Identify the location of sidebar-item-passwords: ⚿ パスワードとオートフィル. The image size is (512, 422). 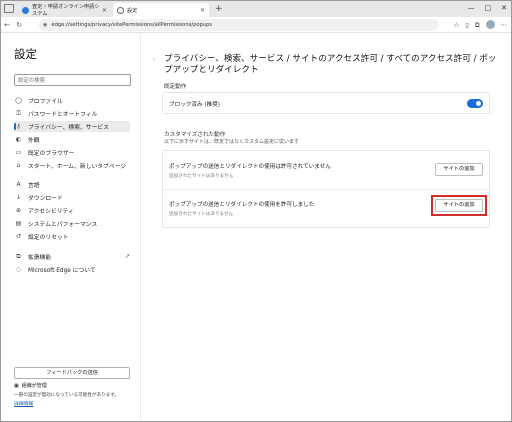
(72, 113).